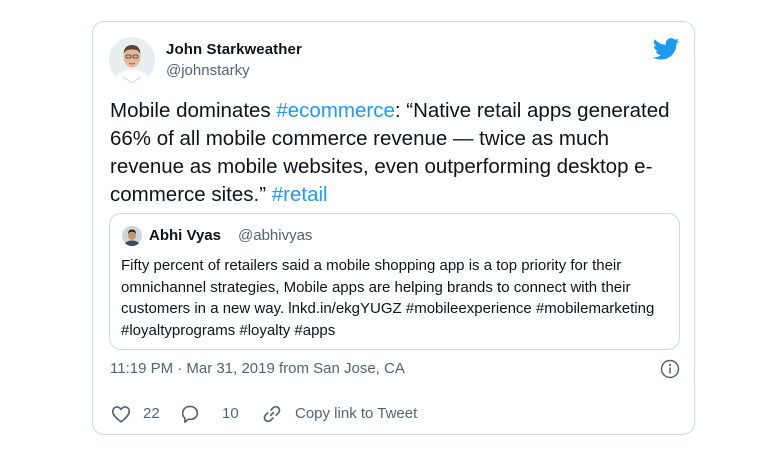 The width and height of the screenshot is (759, 459). I want to click on twitter-bird-icon, so click(666, 49).